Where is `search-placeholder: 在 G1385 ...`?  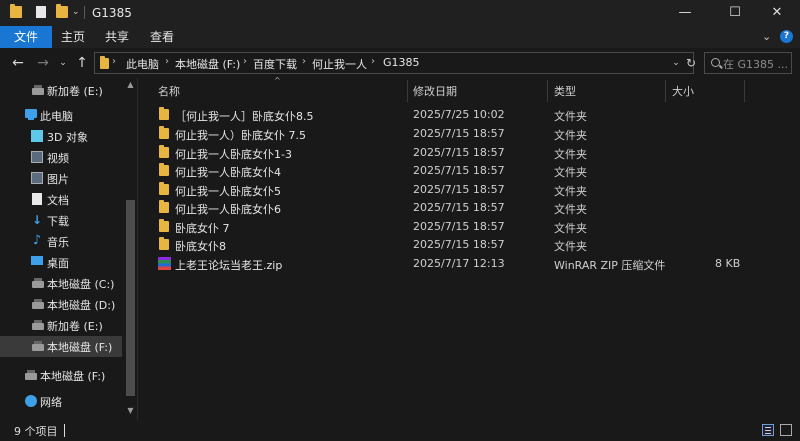 search-placeholder: 在 G1385 ... is located at coordinates (756, 64).